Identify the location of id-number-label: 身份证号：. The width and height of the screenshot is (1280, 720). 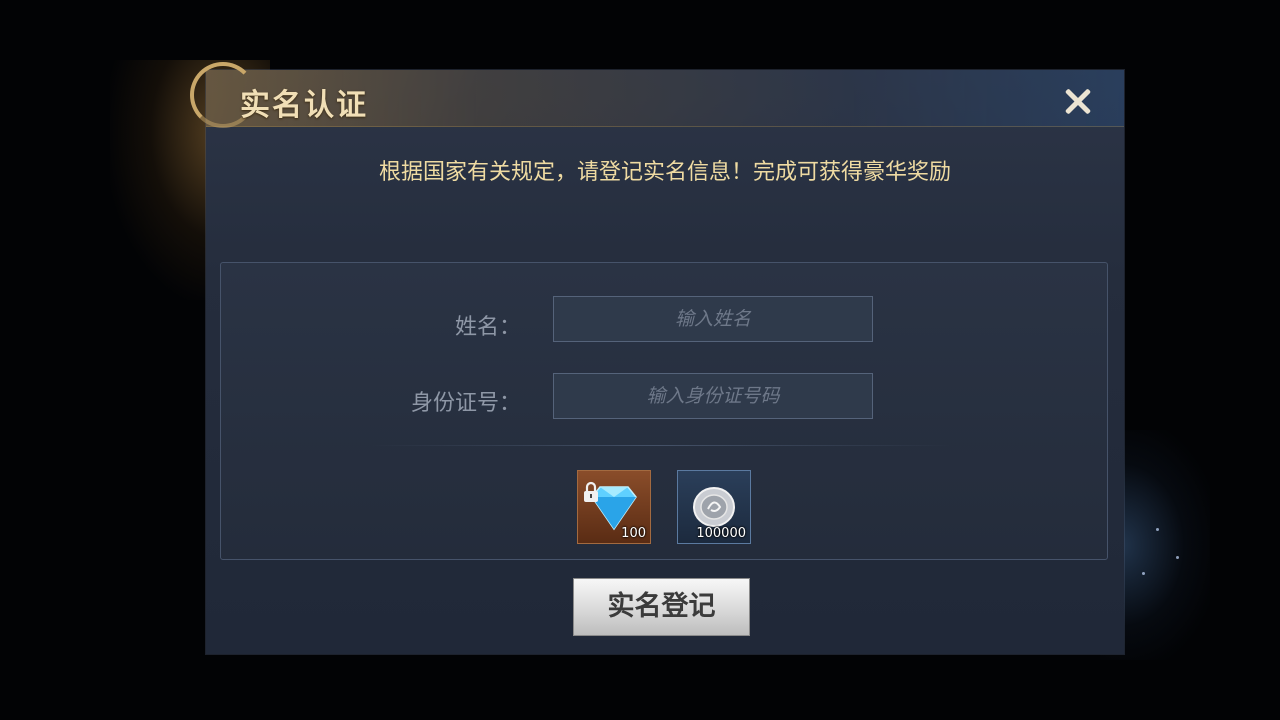
(465, 403).